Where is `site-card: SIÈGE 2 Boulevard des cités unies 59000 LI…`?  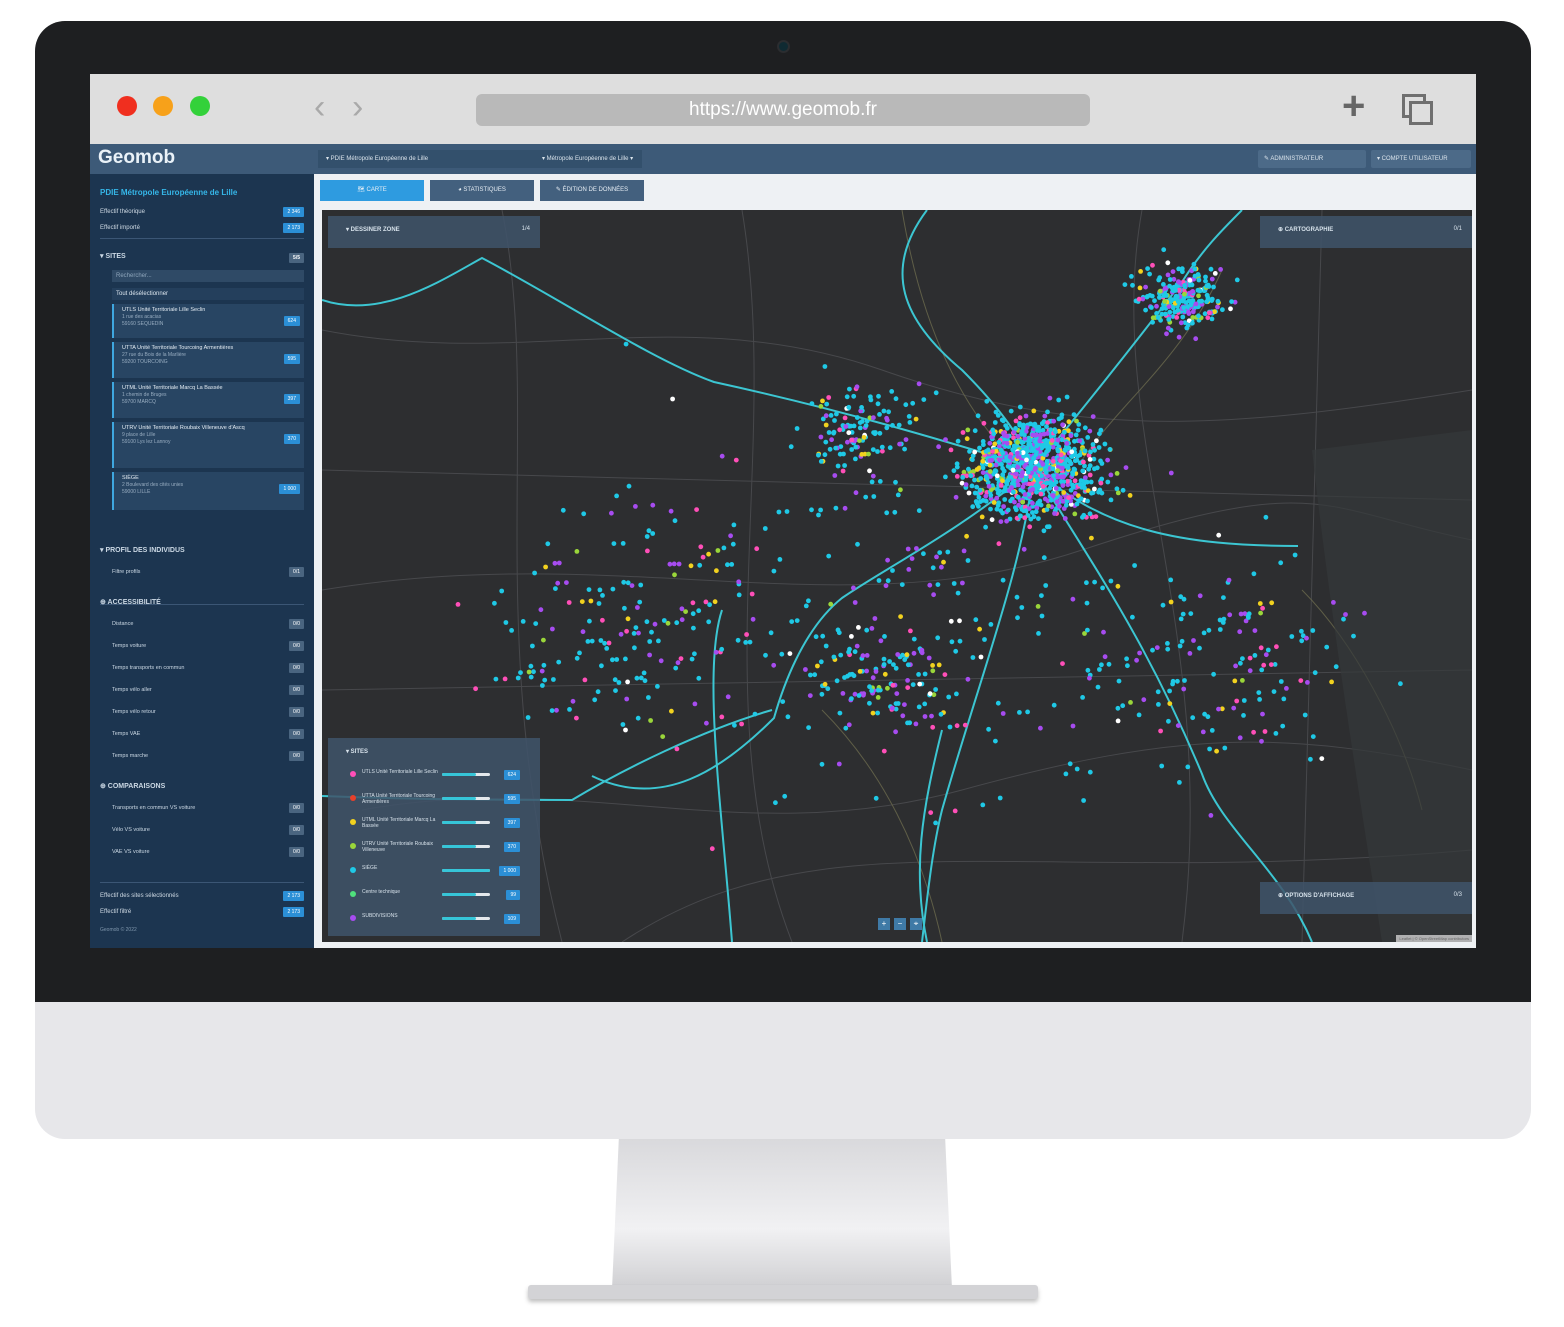 site-card: SIÈGE 2 Boulevard des cités unies 59000 LI… is located at coordinates (208, 491).